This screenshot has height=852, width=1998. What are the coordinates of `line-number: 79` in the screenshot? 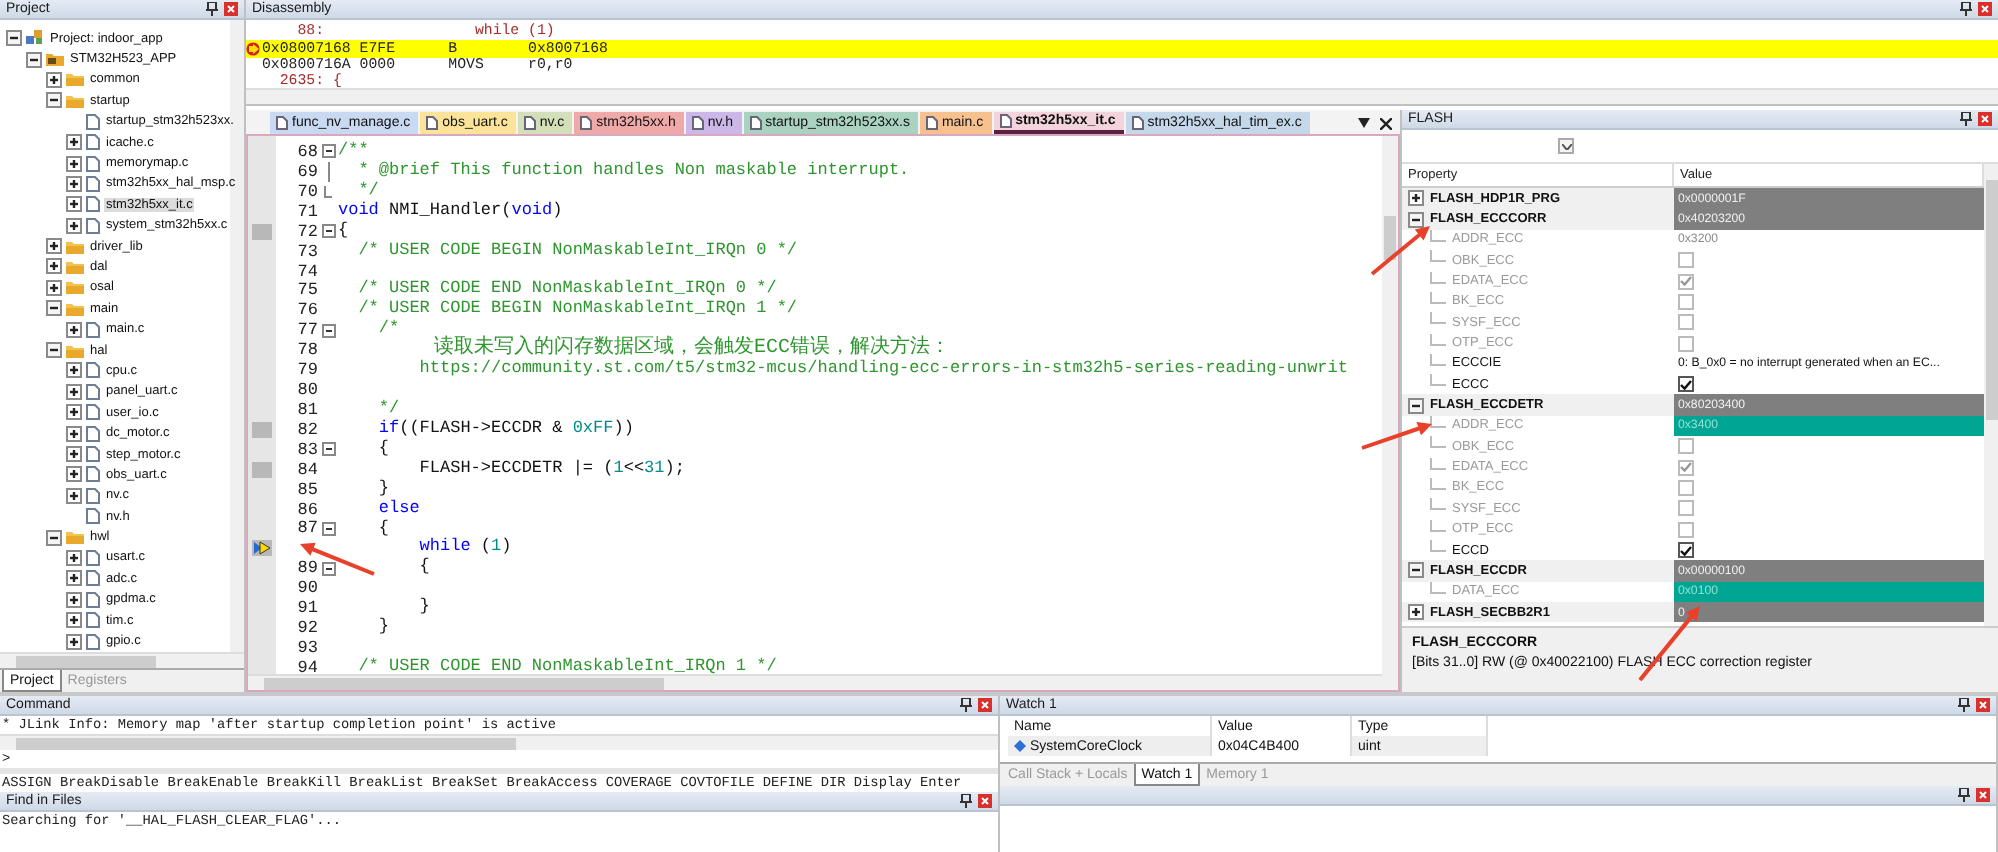 It's located at (307, 370).